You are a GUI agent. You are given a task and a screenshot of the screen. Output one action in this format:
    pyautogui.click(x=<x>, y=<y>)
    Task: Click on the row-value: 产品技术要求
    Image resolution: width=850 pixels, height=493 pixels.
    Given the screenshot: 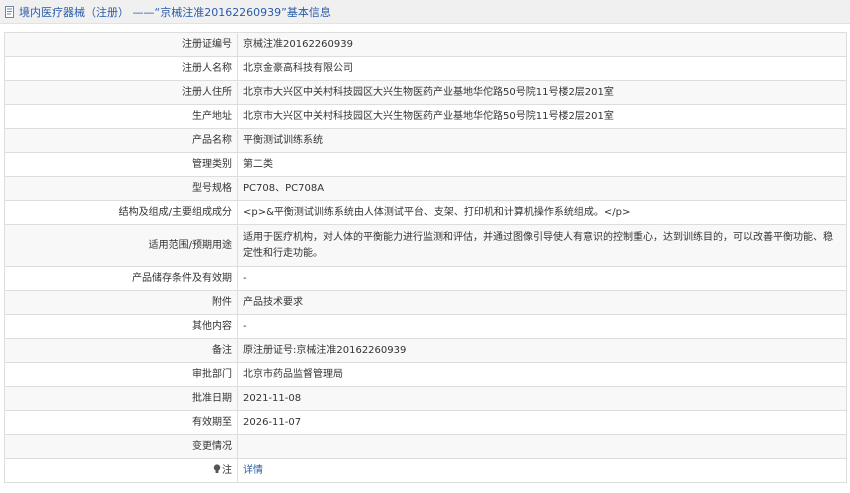 What is the action you would take?
    pyautogui.click(x=542, y=302)
    